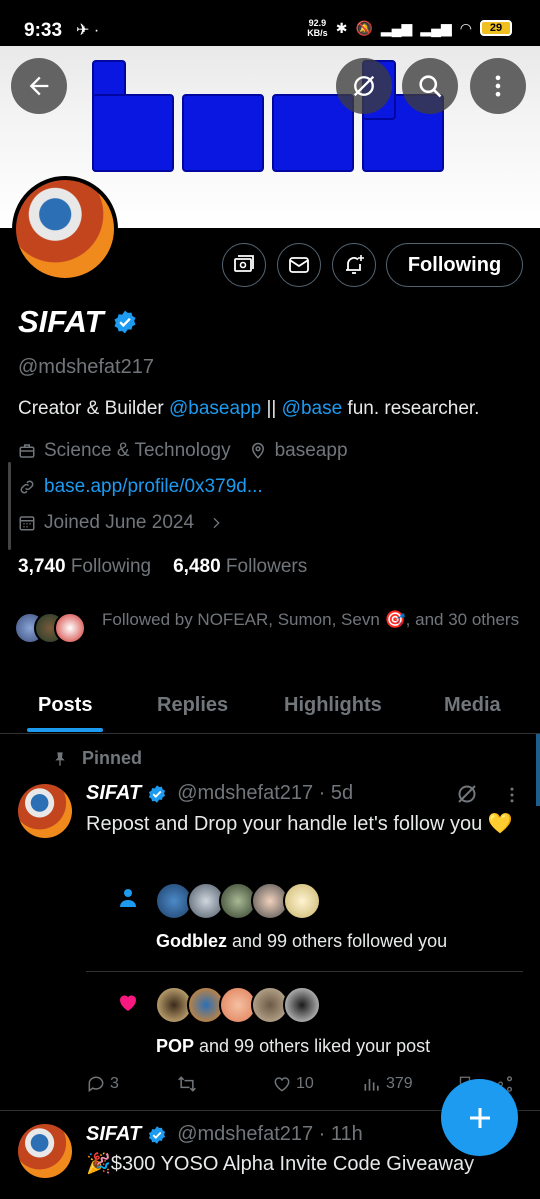 Image resolution: width=540 pixels, height=1199 pixels. Describe the element at coordinates (216, 523) in the screenshot. I see `chevron-right-icon` at that location.